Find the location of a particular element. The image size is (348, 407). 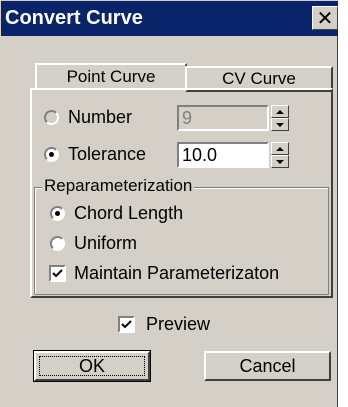

chord-length-label: Chord Length is located at coordinates (129, 213).